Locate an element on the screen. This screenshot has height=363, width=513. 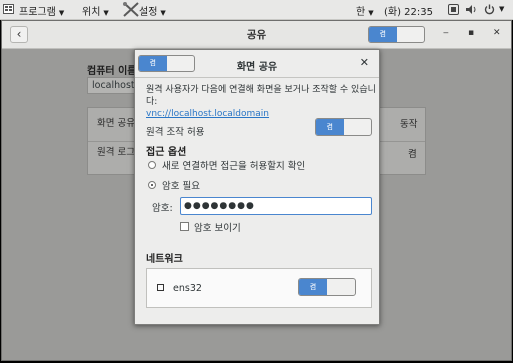
settings-tools-icon is located at coordinates (131, 11).